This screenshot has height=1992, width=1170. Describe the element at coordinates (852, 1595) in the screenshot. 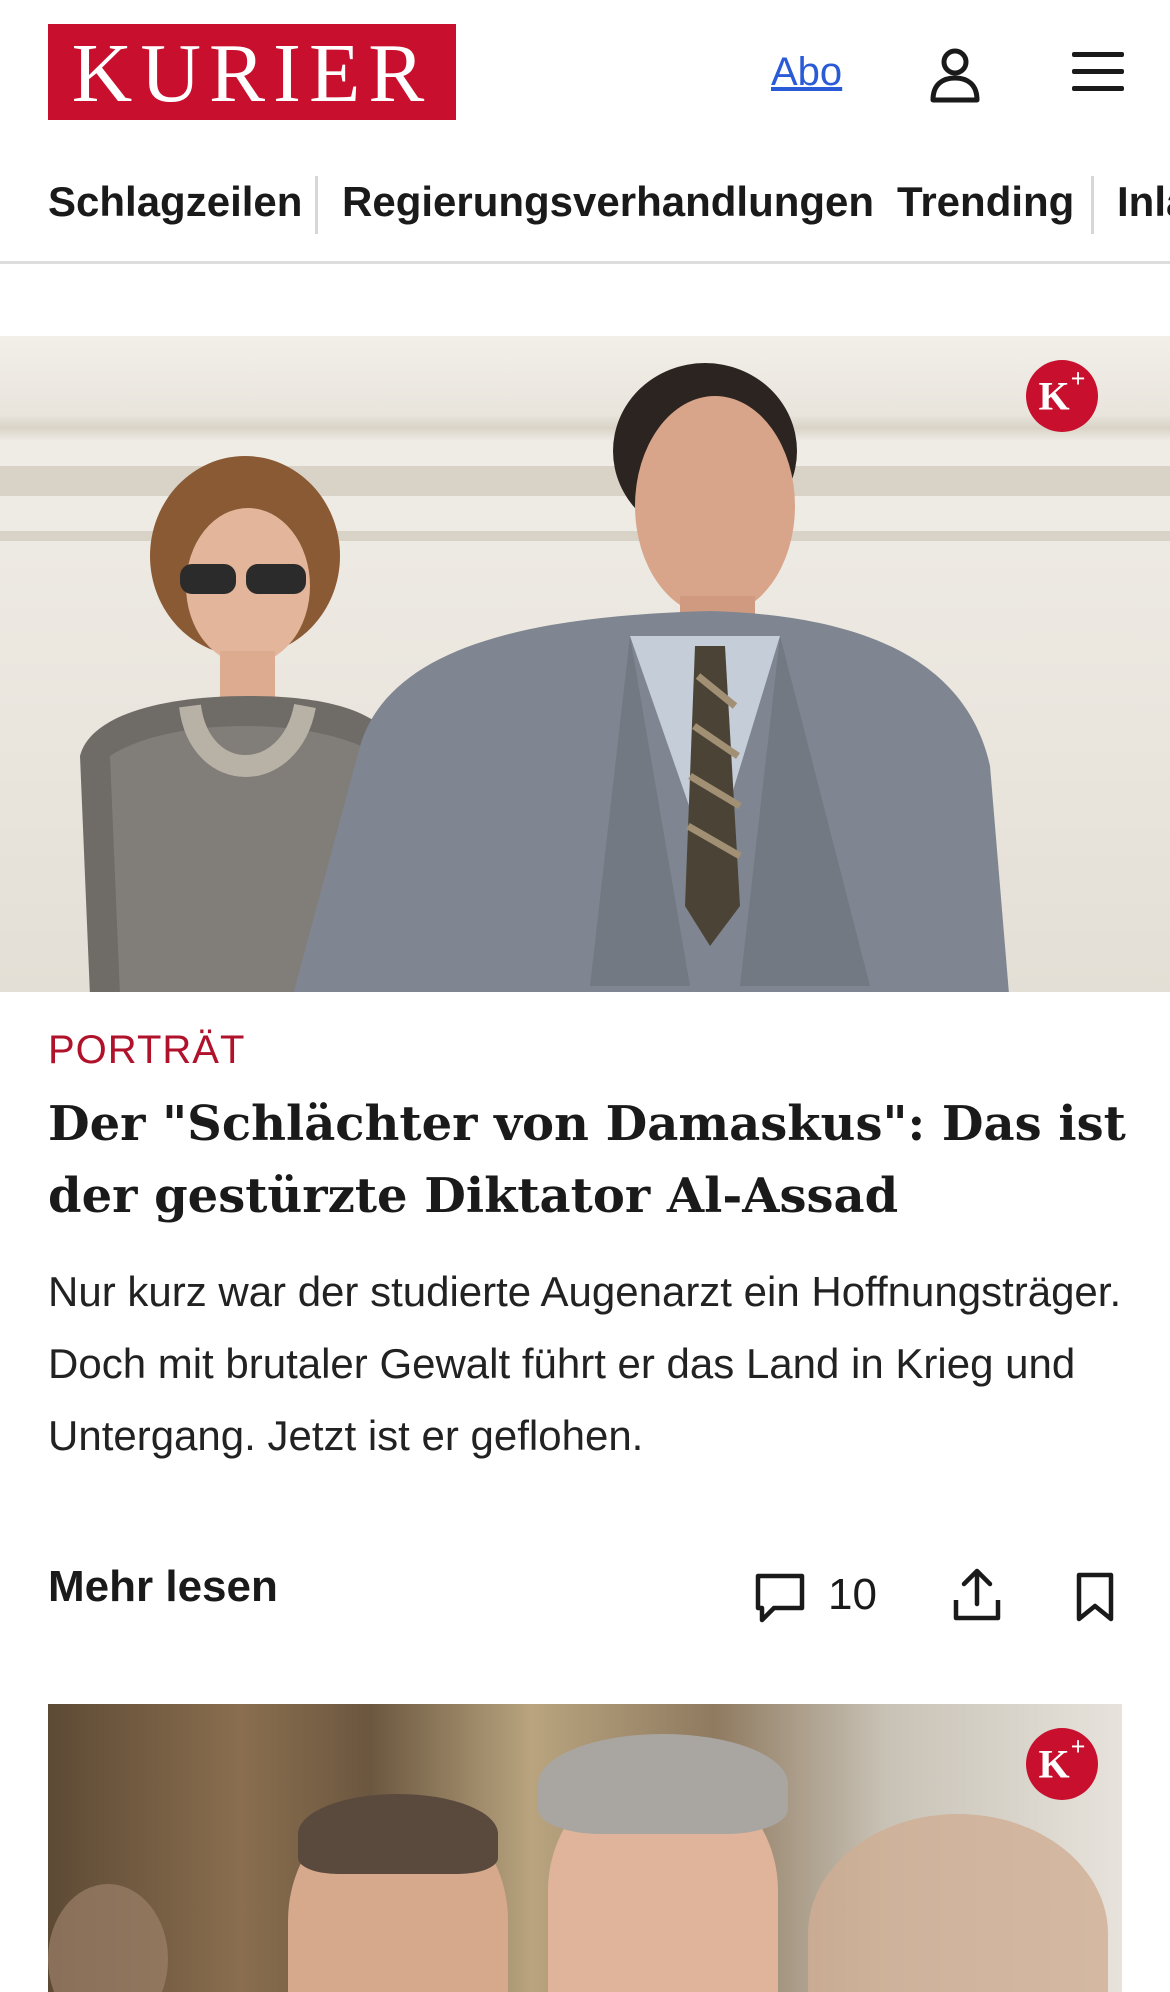

I see `comment-count: 10` at that location.